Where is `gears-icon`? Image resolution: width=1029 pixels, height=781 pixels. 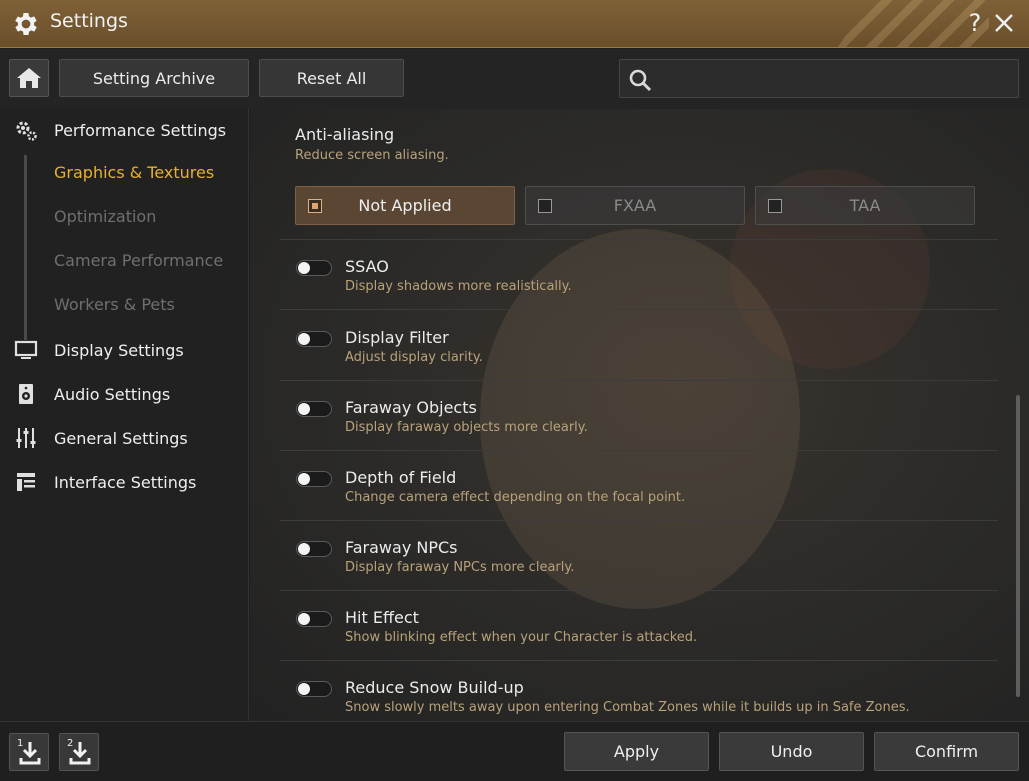
gears-icon is located at coordinates (26, 131).